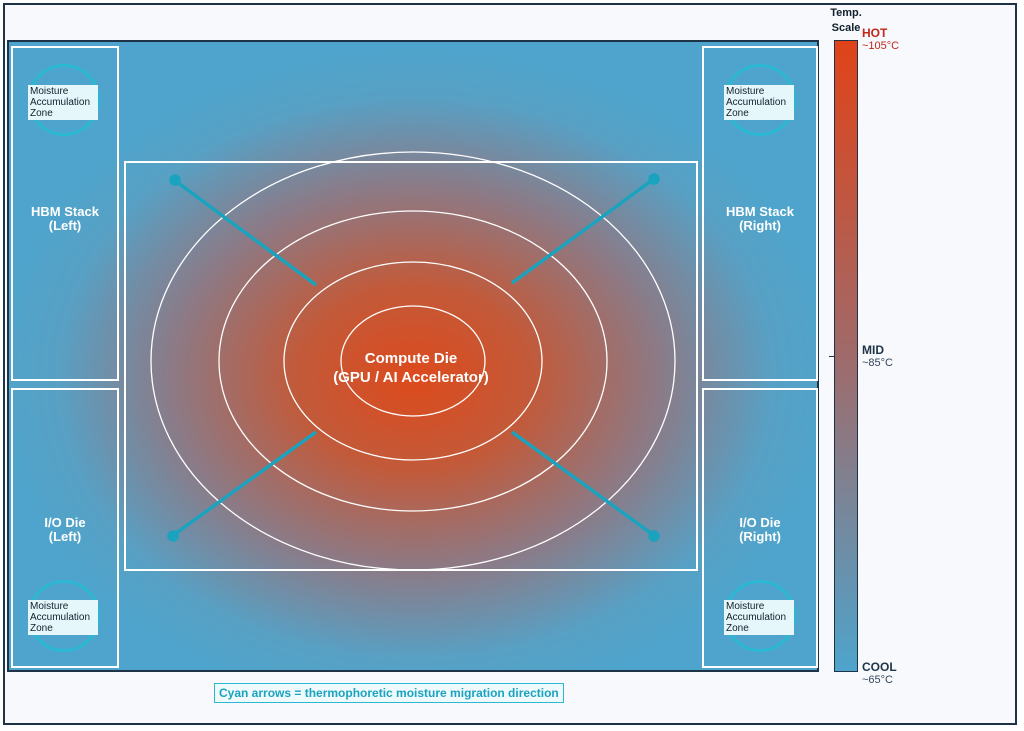  What do you see at coordinates (654, 536) in the screenshot?
I see `arrow-head-bottom-right` at bounding box center [654, 536].